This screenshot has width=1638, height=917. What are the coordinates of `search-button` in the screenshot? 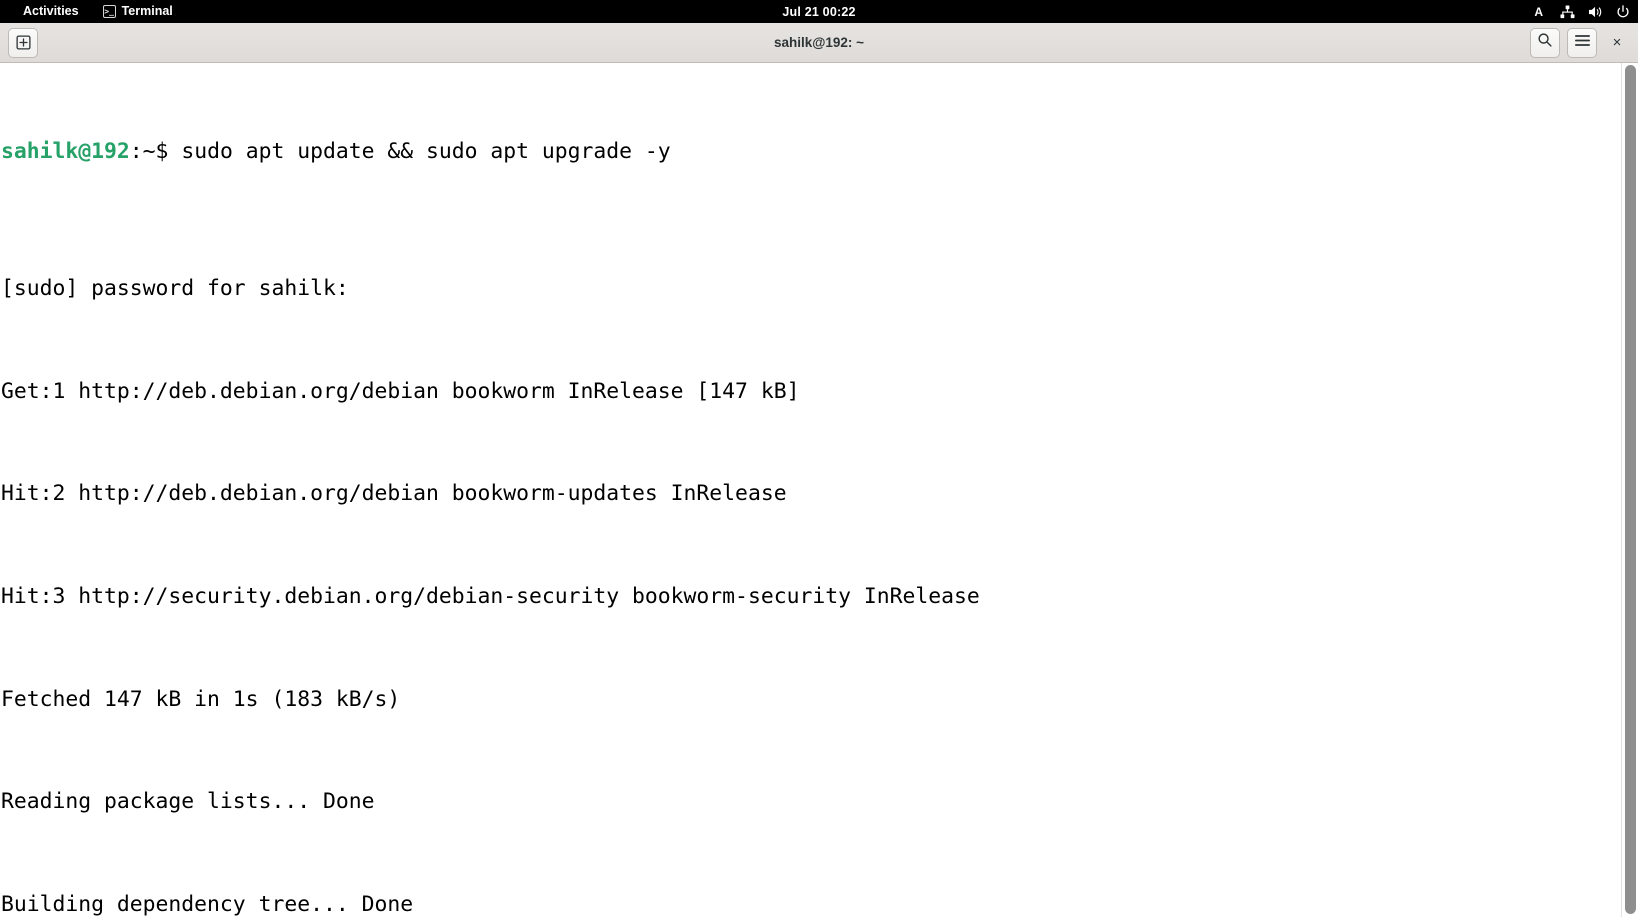 It's located at (1545, 42).